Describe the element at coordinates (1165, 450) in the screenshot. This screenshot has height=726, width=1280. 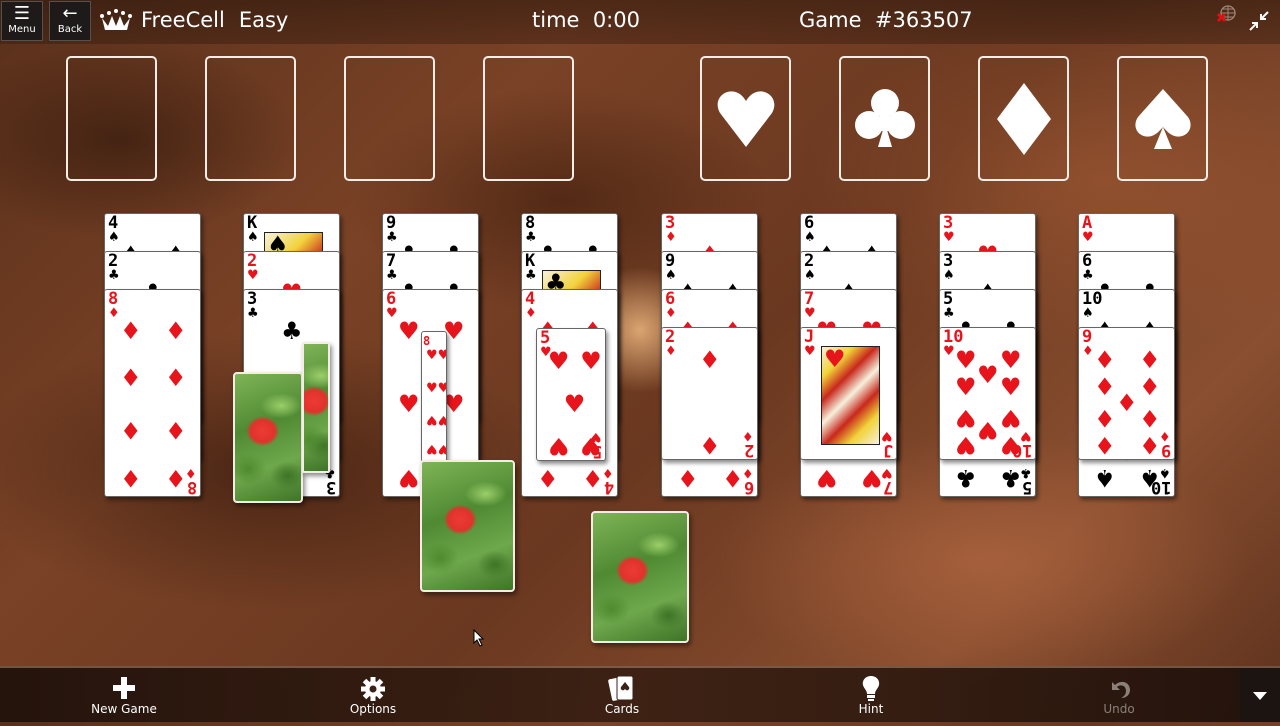
I see `card-rank-bottom: 9` at that location.